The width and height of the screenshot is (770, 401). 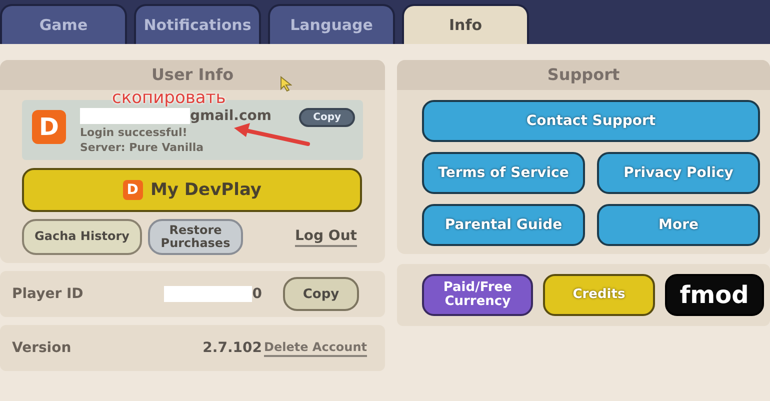 What do you see at coordinates (195, 237) in the screenshot?
I see `menu-button: Restore Purchases` at bounding box center [195, 237].